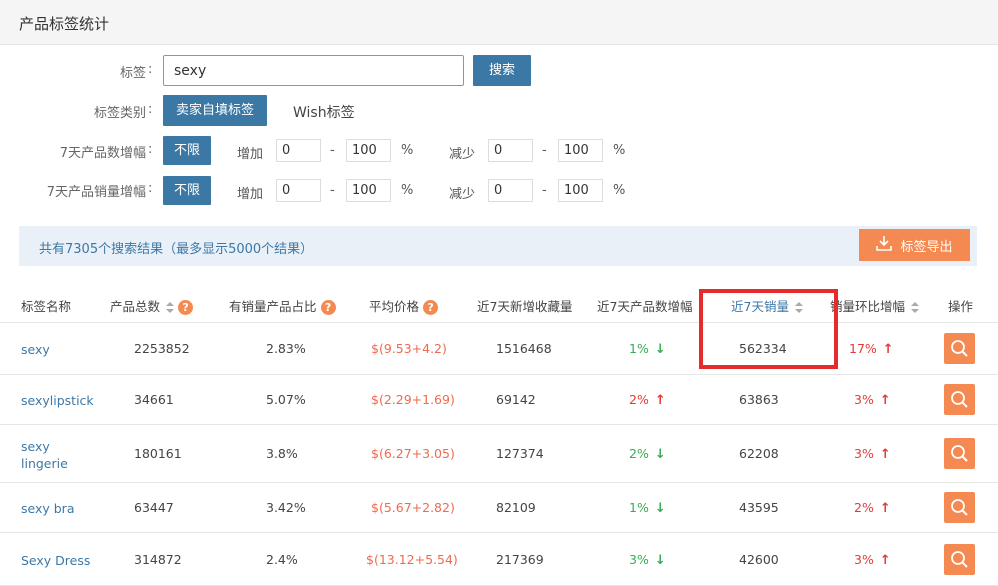 The image size is (998, 586). Describe the element at coordinates (282, 305) in the screenshot. I see `col-ratio: 有销量产品占比?` at that location.